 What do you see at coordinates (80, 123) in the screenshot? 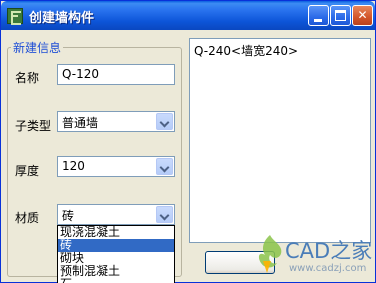
I see `subtype-value: 普通墙` at bounding box center [80, 123].